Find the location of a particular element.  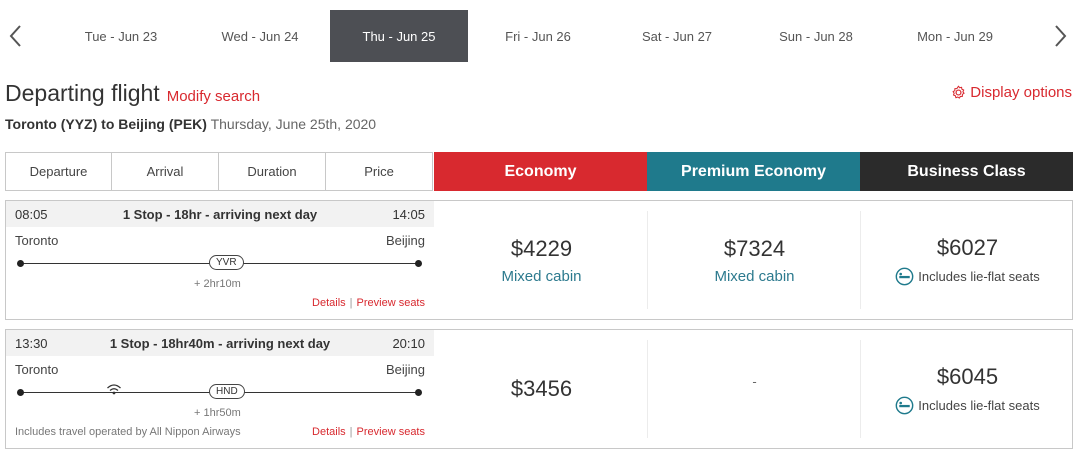

premium-economy-fare: - is located at coordinates (754, 381).